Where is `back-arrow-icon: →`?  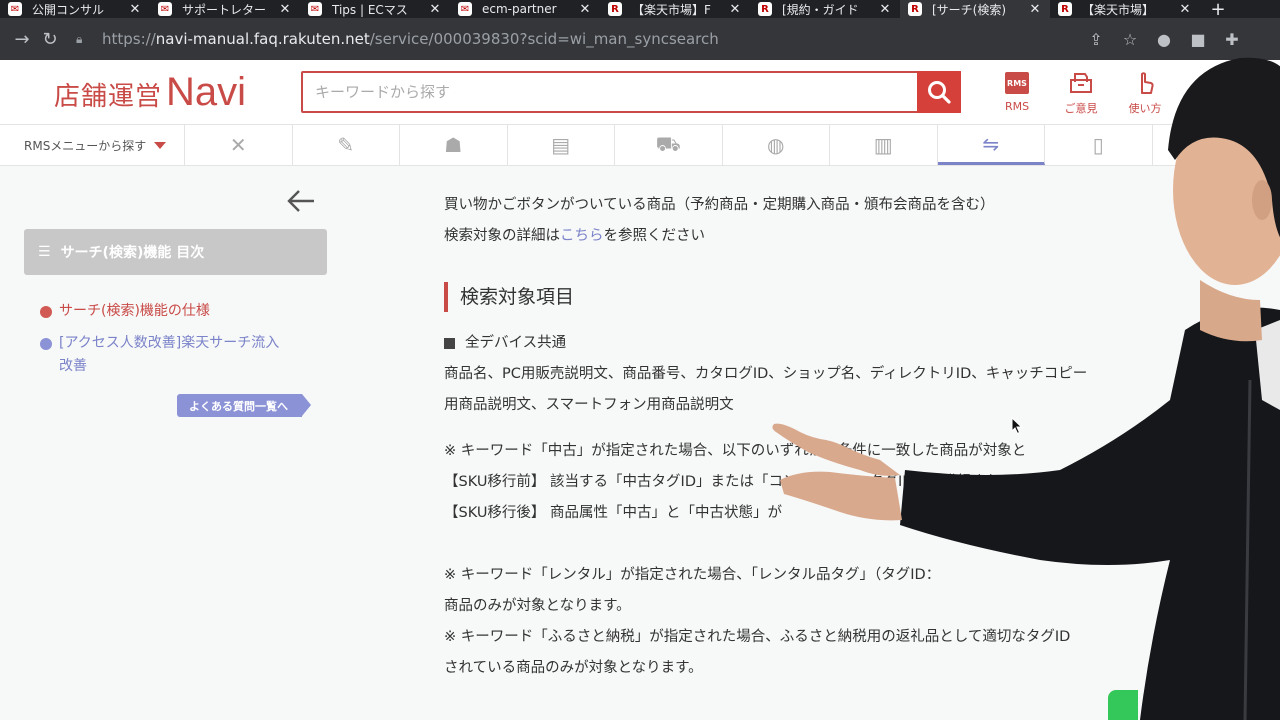
back-arrow-icon: → is located at coordinates (22, 39).